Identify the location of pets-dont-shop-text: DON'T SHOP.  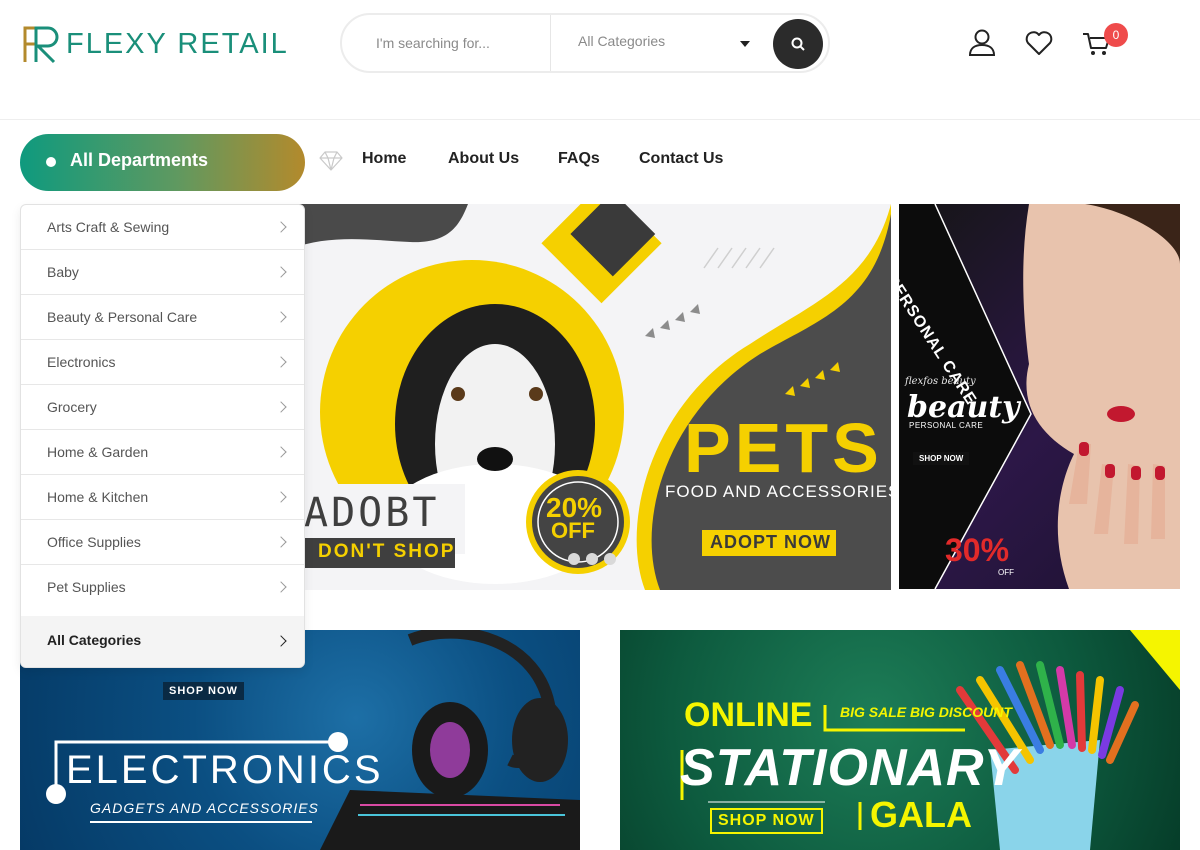
(387, 551).